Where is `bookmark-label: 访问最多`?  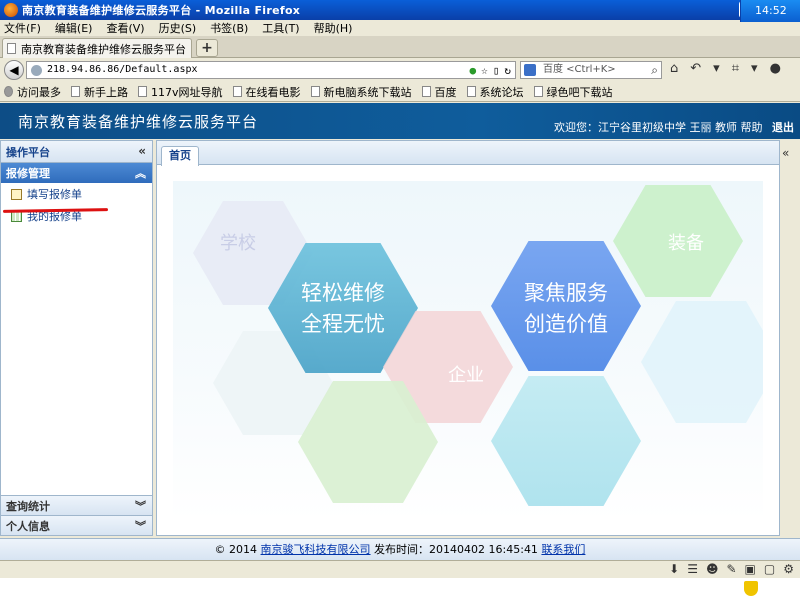
bookmark-label: 访问最多 is located at coordinates (39, 92).